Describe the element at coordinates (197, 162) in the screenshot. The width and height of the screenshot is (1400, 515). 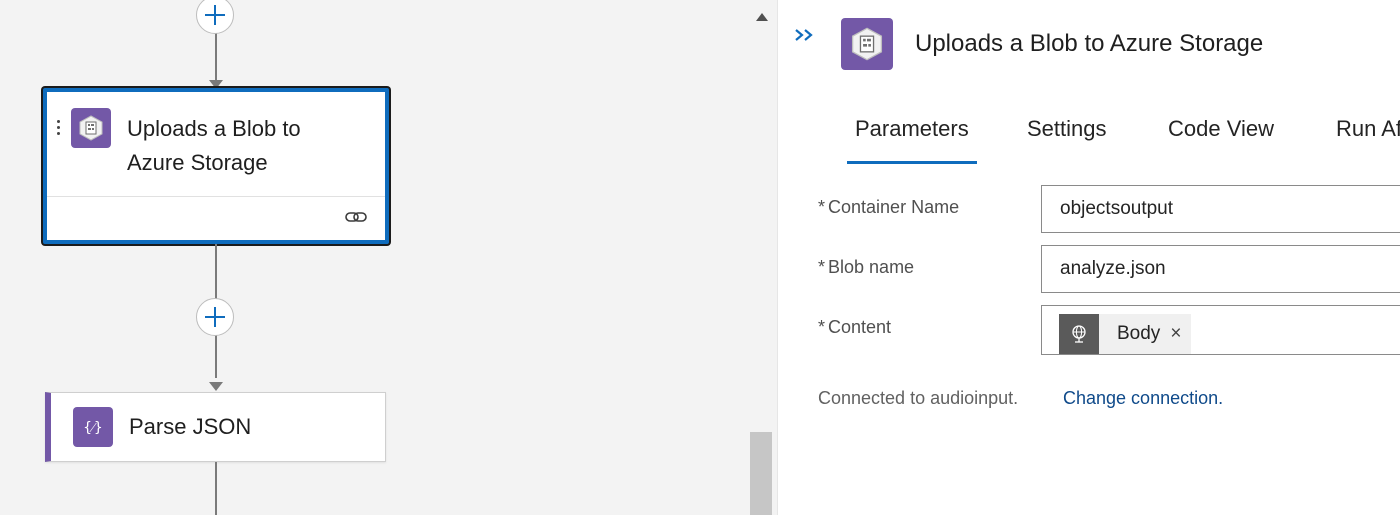
I see `action-card-title-line2: Azure Storage` at that location.